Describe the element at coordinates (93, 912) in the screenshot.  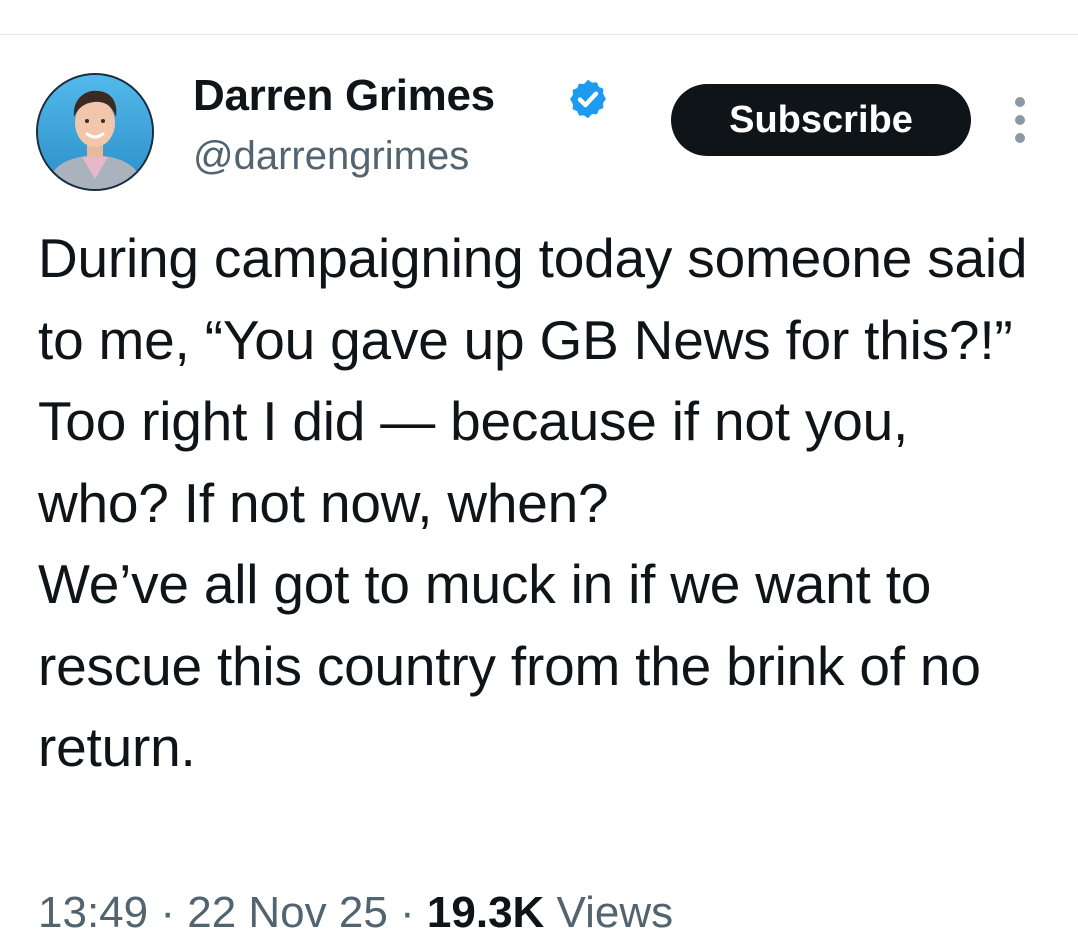
I see `tweet-time: 13:49` at that location.